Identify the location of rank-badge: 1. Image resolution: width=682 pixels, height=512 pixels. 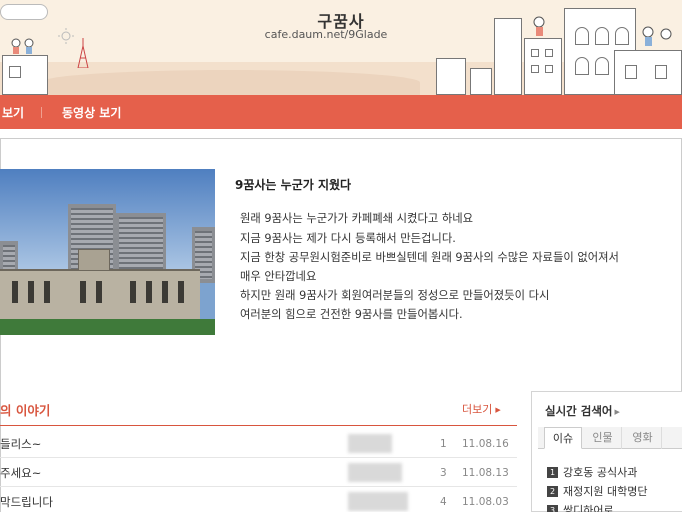
(552, 472).